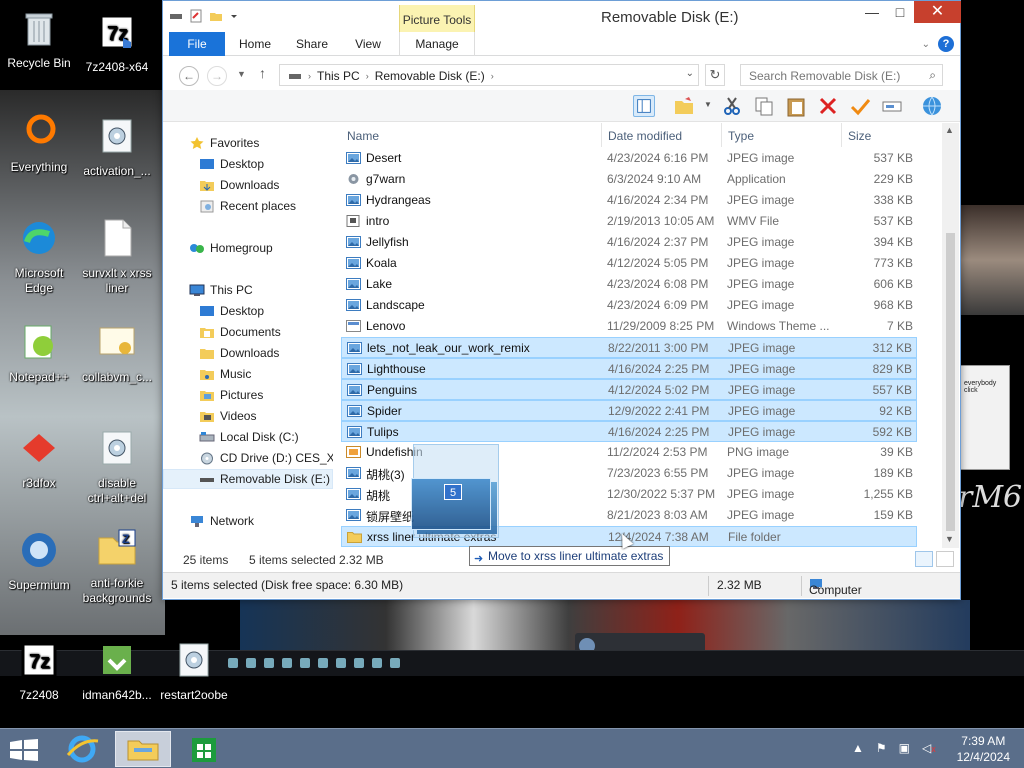 The image size is (1024, 768). I want to click on tab-file: File, so click(197, 44).